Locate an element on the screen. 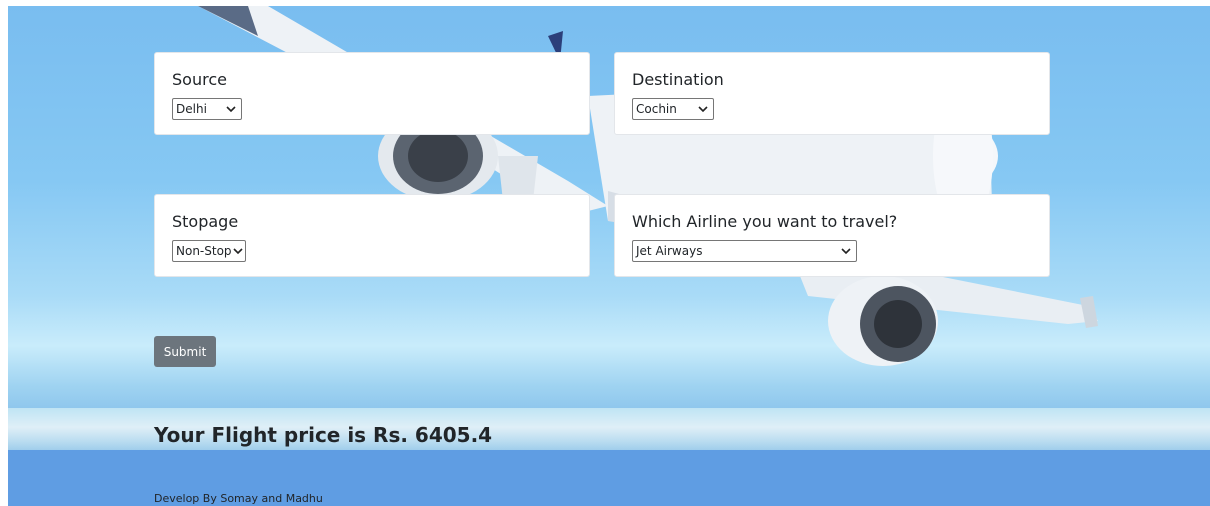 The height and width of the screenshot is (506, 1210). source-label: Source is located at coordinates (199, 79).